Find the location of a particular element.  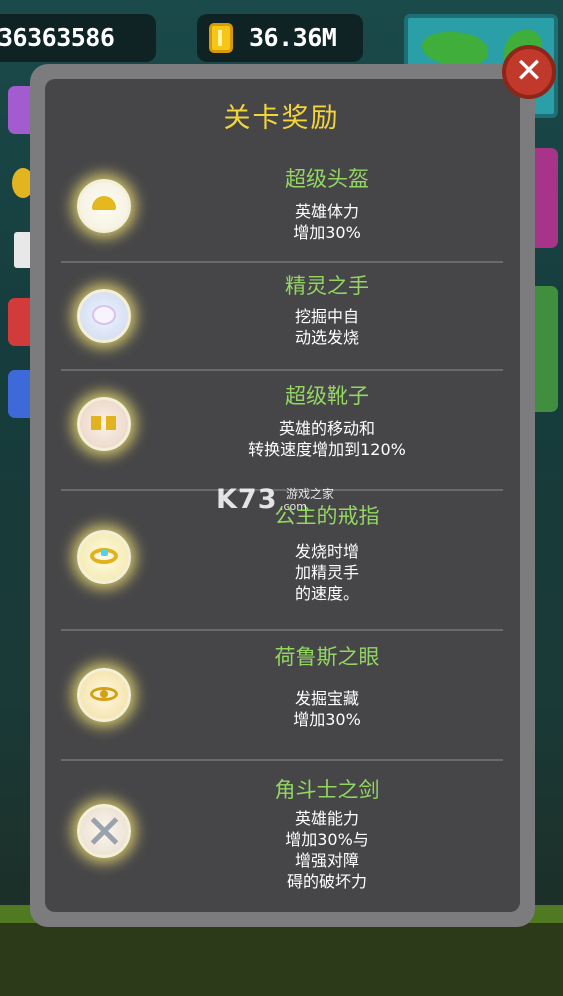

reward-row-boots: 超级靴子 英雄的移动和 转换速度增加到120% is located at coordinates (282, 435).